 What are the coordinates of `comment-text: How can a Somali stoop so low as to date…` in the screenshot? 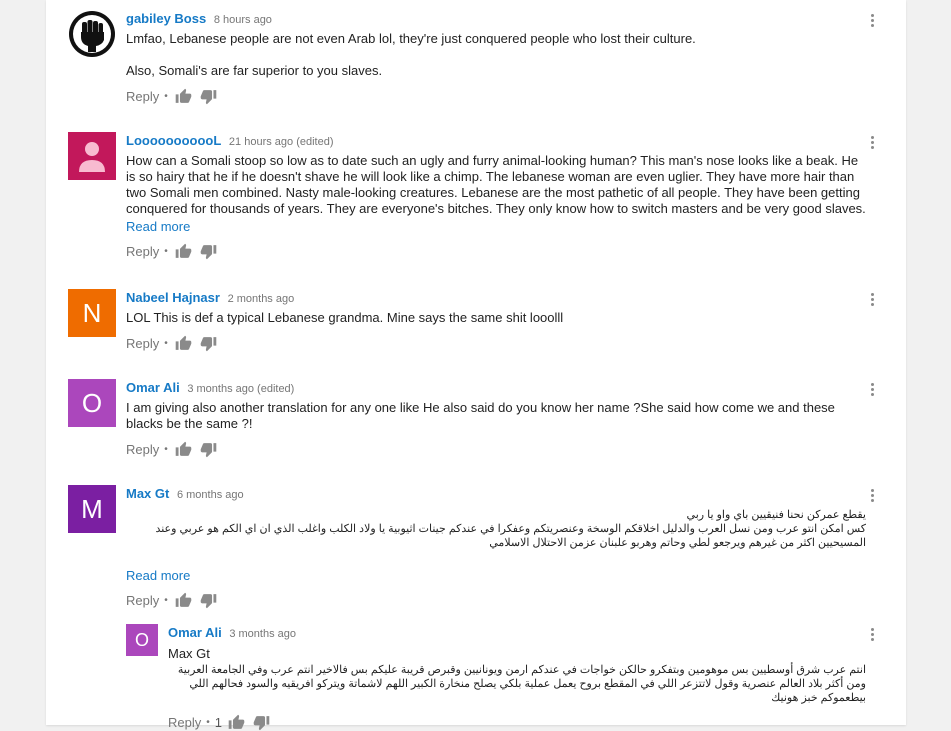 It's located at (496, 184).